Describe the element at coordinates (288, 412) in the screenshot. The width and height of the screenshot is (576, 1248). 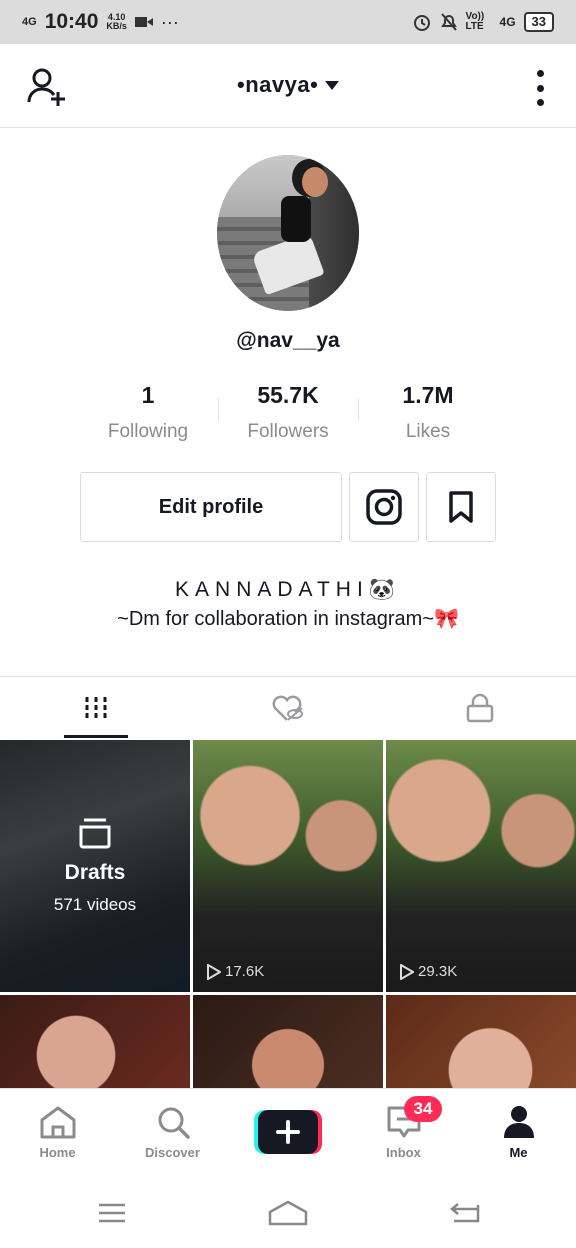
I see `stat-followers: 55.7K Followers` at that location.